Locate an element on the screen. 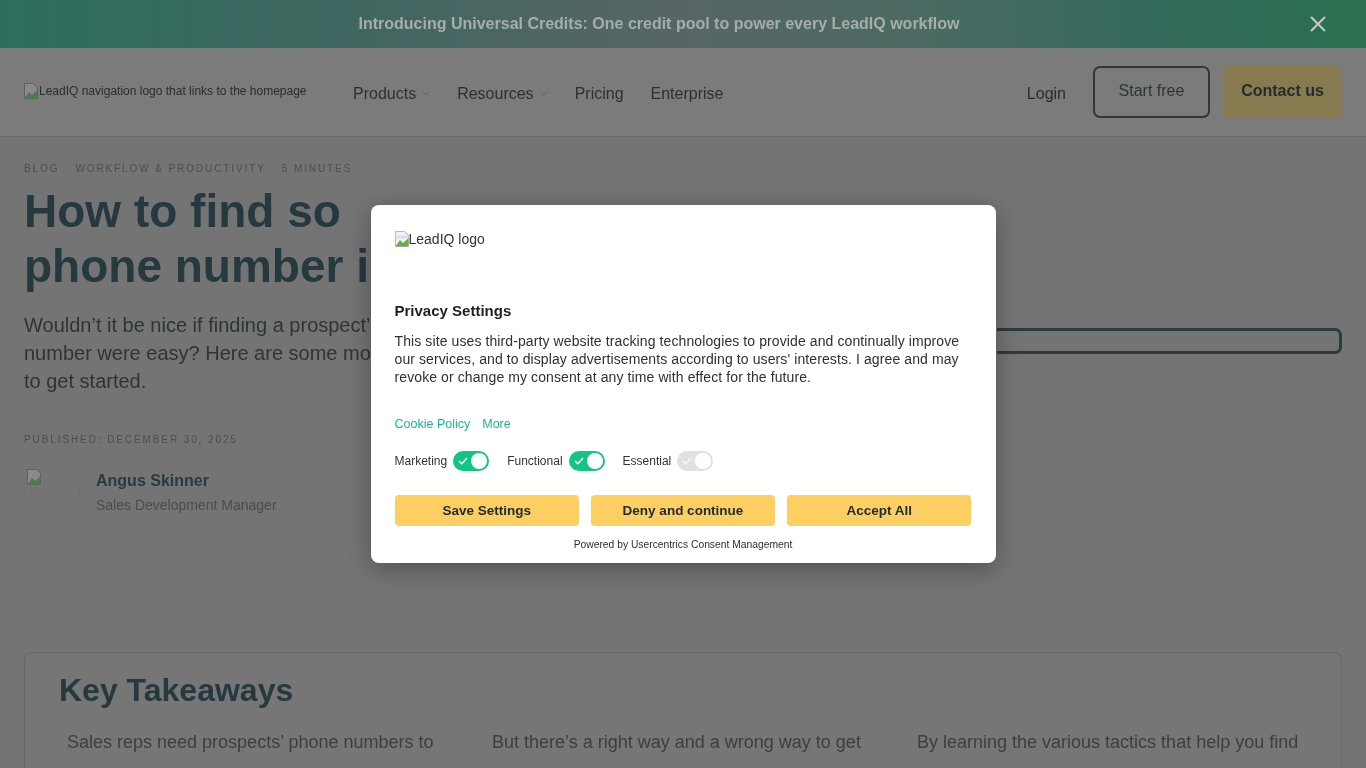 The width and height of the screenshot is (1366, 768). toggle-label: Functional is located at coordinates (535, 461).